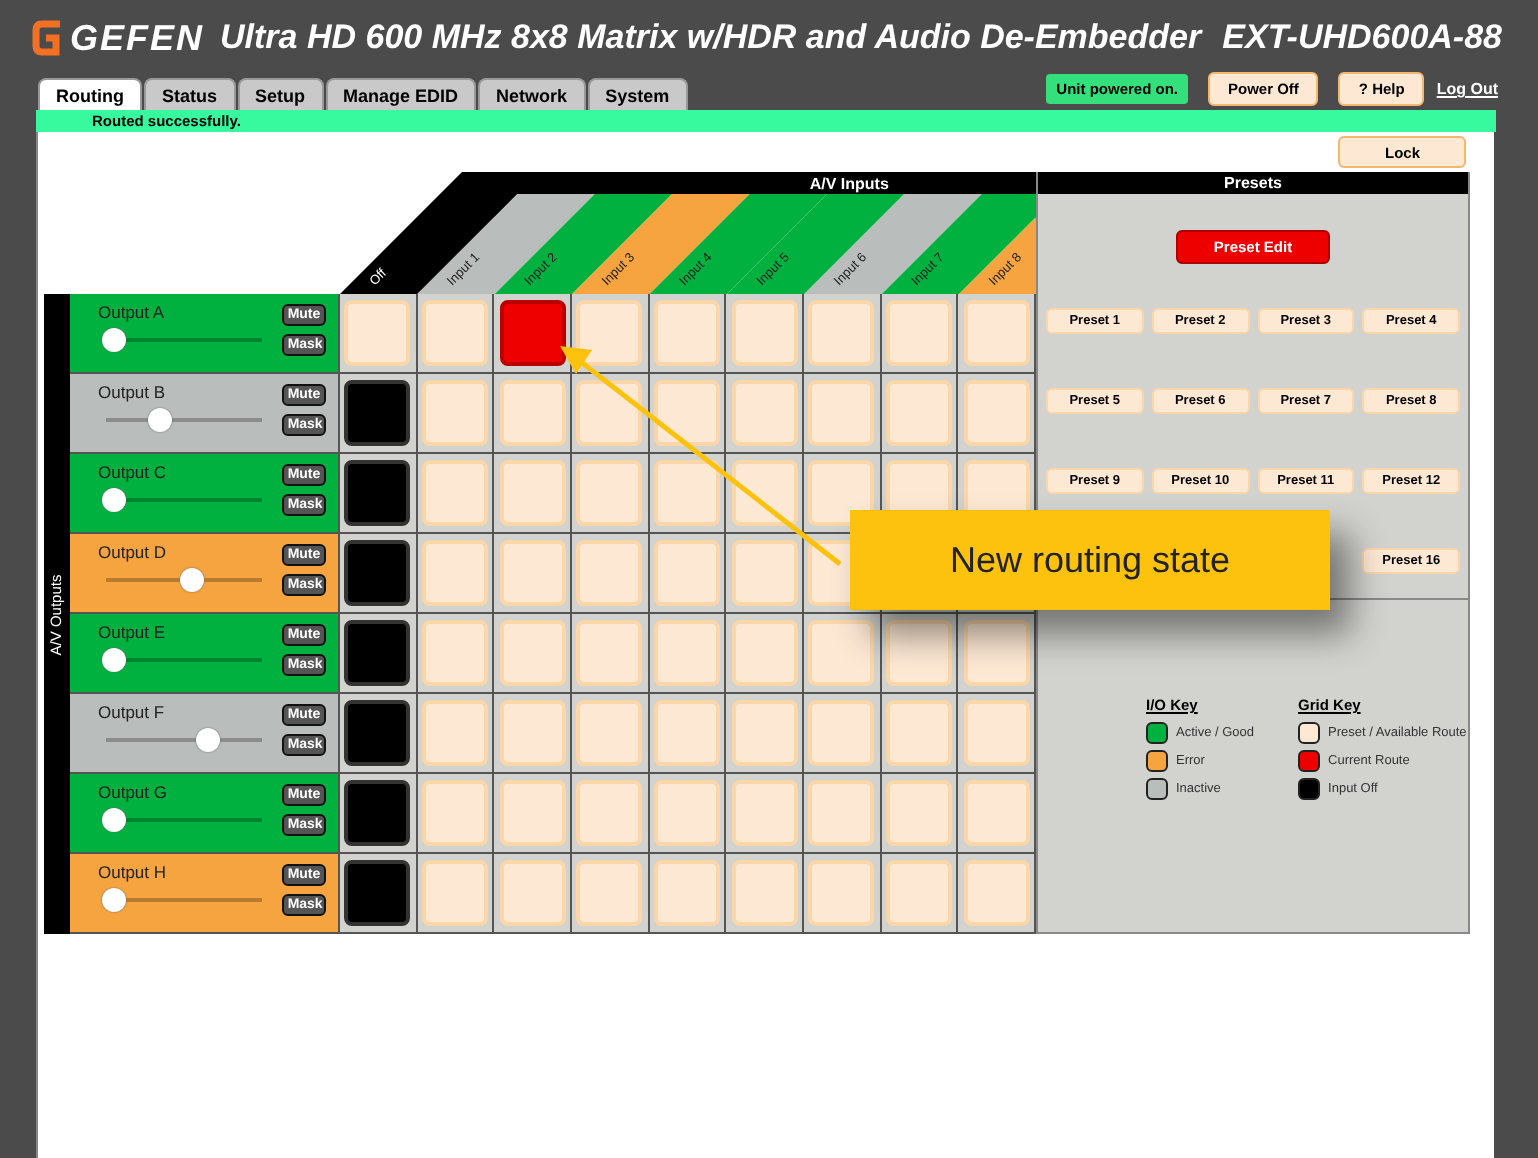 The image size is (1538, 1158). What do you see at coordinates (132, 712) in the screenshot?
I see `output-name: Output F` at bounding box center [132, 712].